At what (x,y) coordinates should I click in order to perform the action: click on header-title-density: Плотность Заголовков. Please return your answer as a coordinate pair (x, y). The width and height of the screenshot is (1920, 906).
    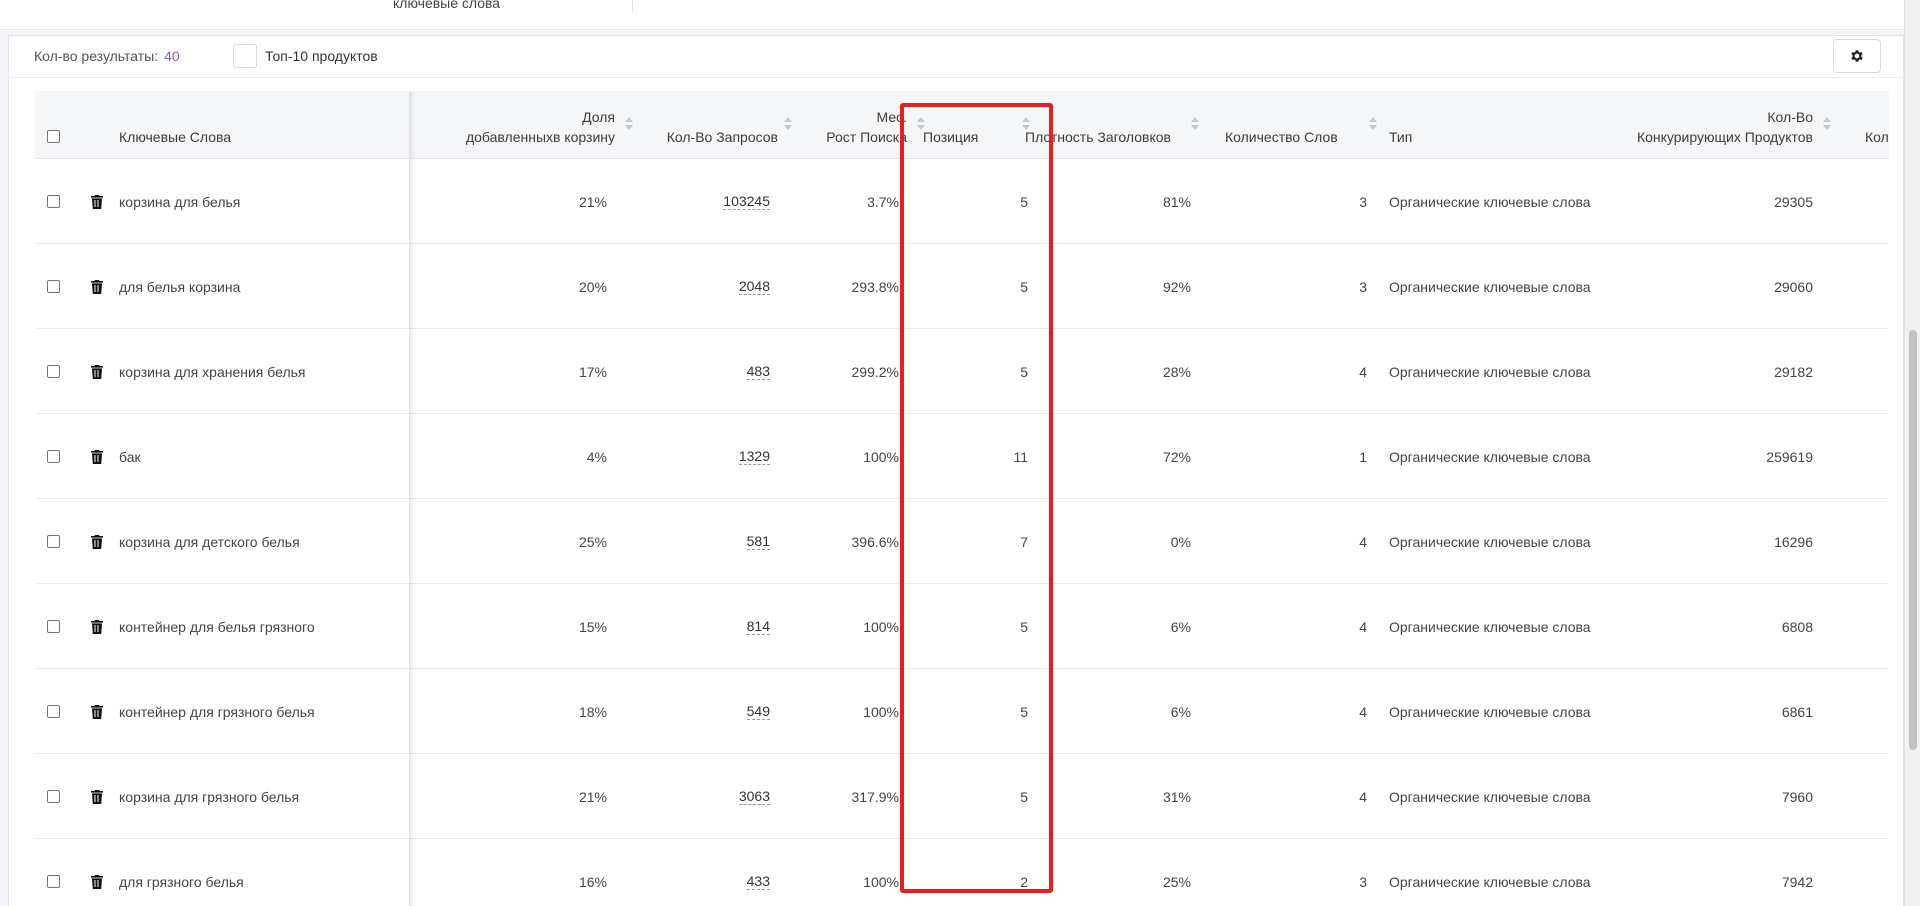
    Looking at the image, I should click on (1125, 125).